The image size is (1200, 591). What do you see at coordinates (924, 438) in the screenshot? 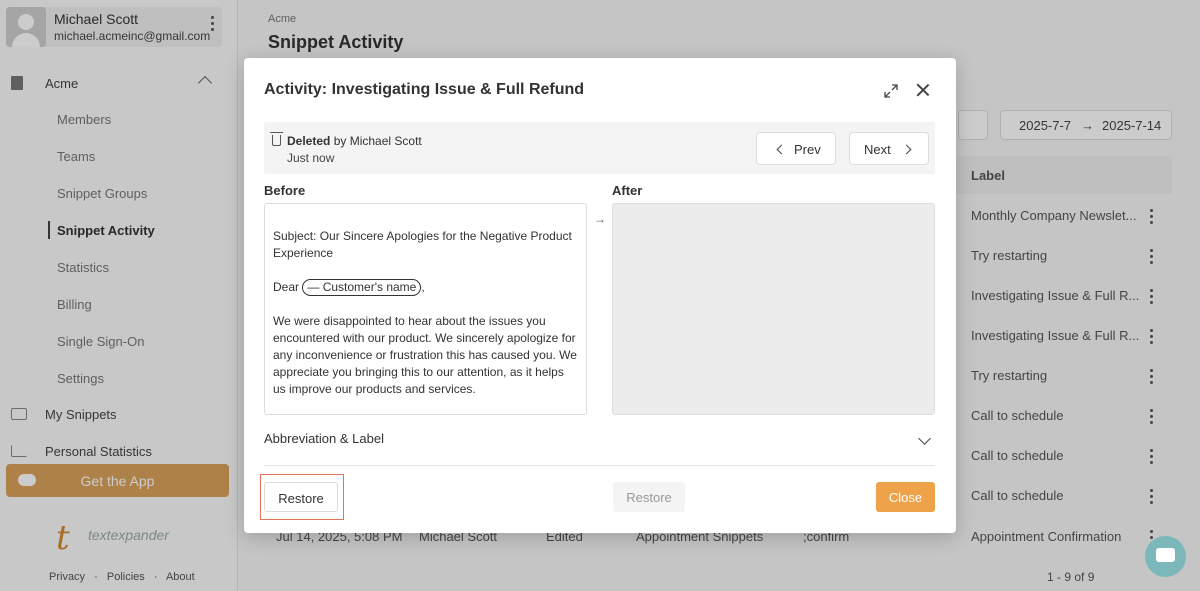
I see `chevron-down-icon` at bounding box center [924, 438].